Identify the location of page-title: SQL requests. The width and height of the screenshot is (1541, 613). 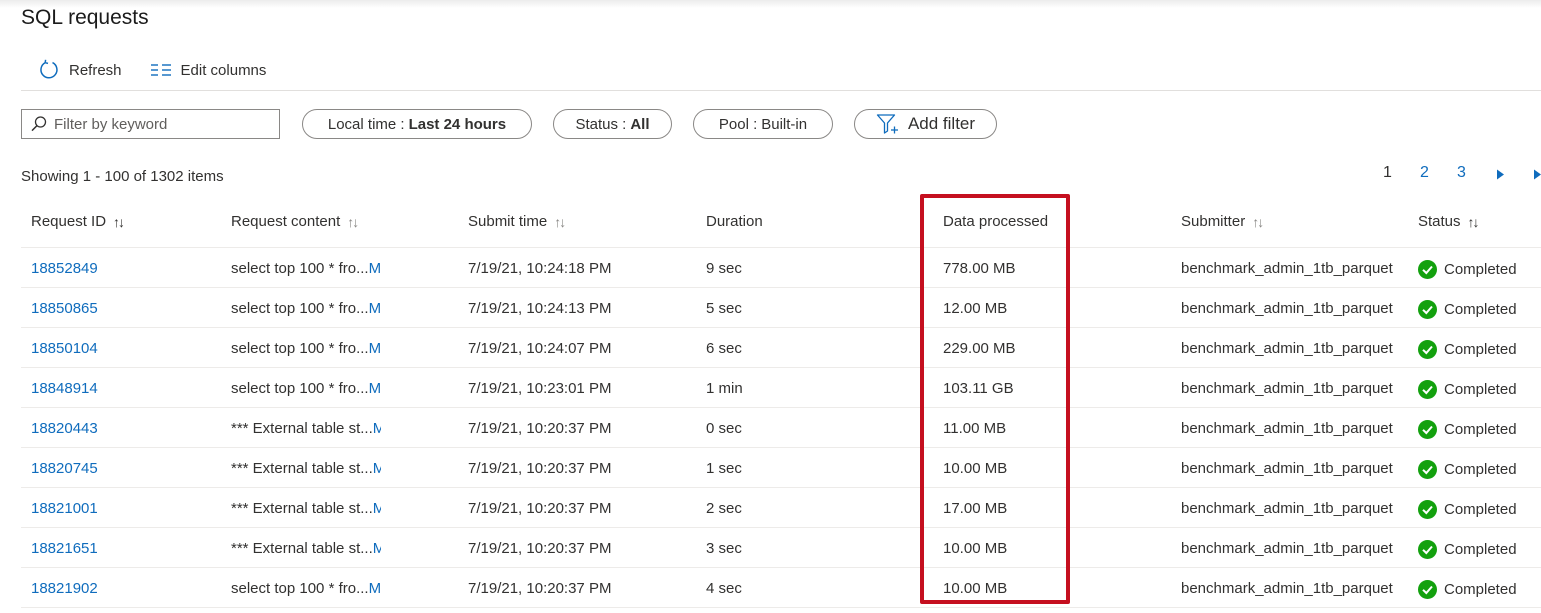
(85, 17).